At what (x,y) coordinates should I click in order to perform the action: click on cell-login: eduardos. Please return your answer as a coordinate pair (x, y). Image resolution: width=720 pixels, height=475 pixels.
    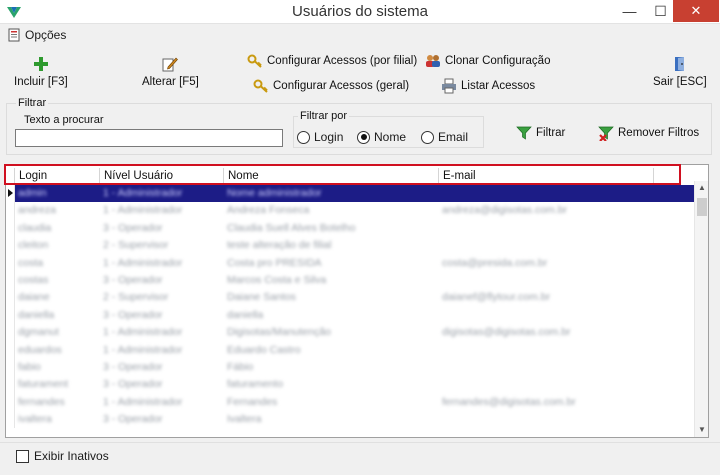
    Looking at the image, I should click on (40, 349).